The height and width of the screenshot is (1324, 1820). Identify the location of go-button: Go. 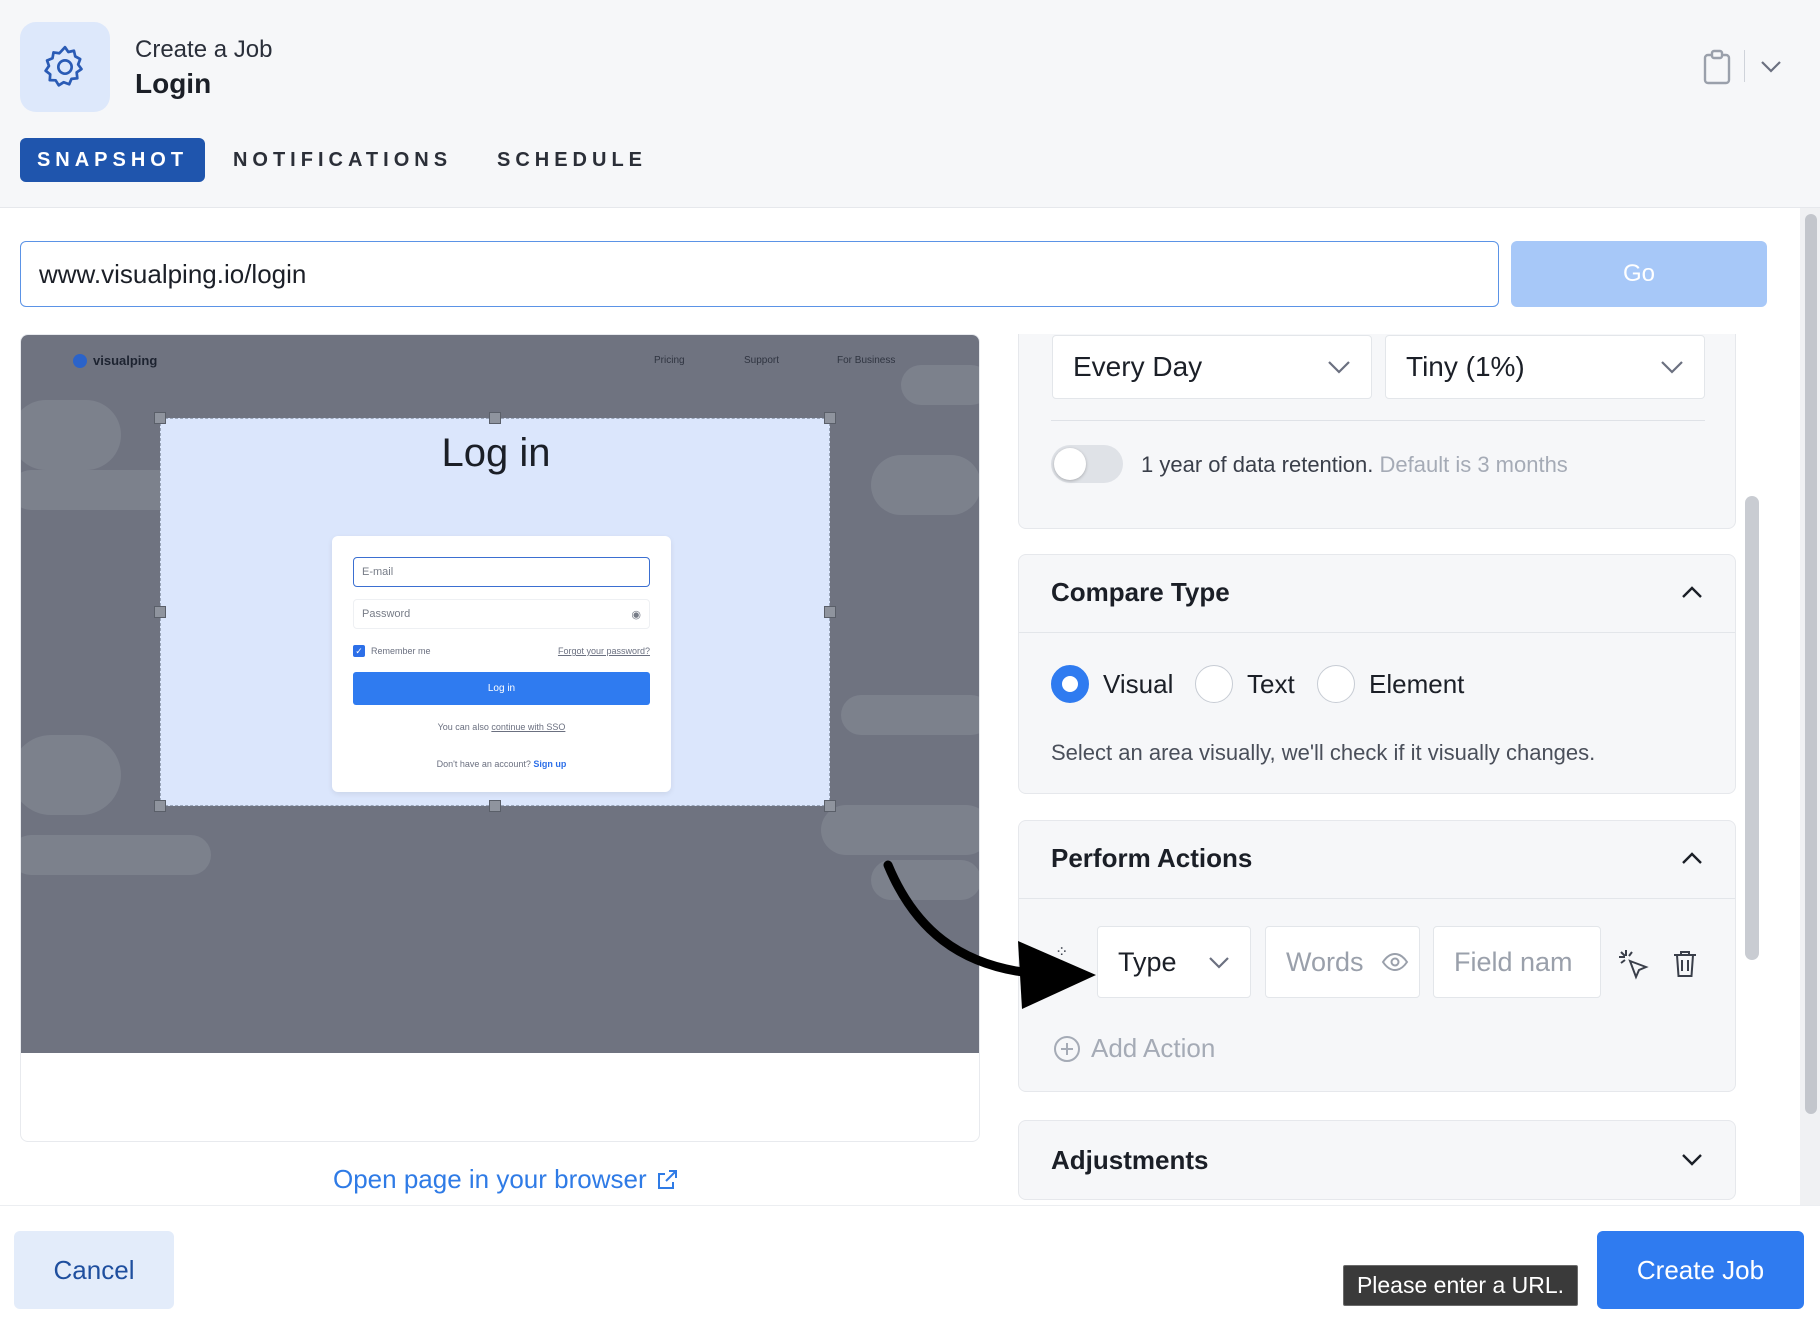
(1639, 274).